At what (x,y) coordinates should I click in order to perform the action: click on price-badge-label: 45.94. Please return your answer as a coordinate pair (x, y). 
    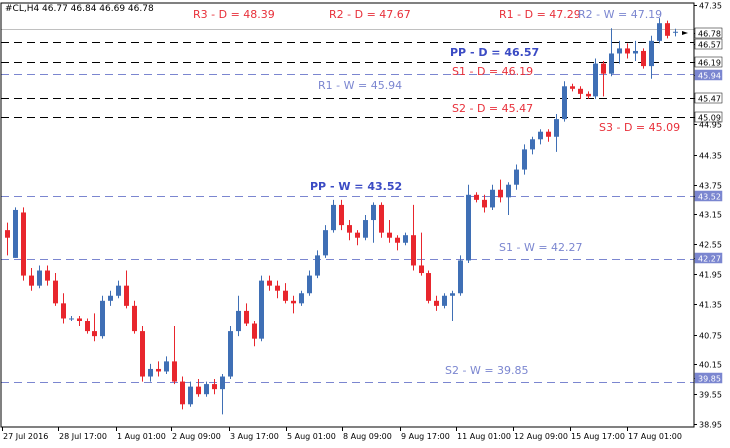
    Looking at the image, I should click on (709, 76).